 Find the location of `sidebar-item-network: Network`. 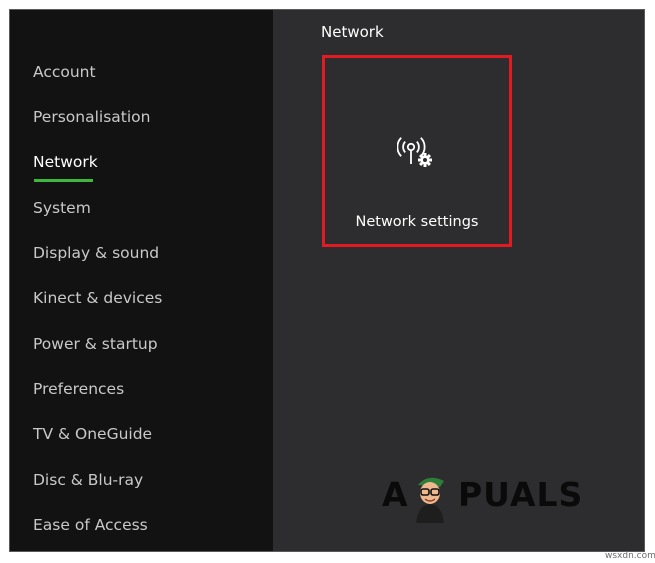

sidebar-item-network: Network is located at coordinates (65, 162).